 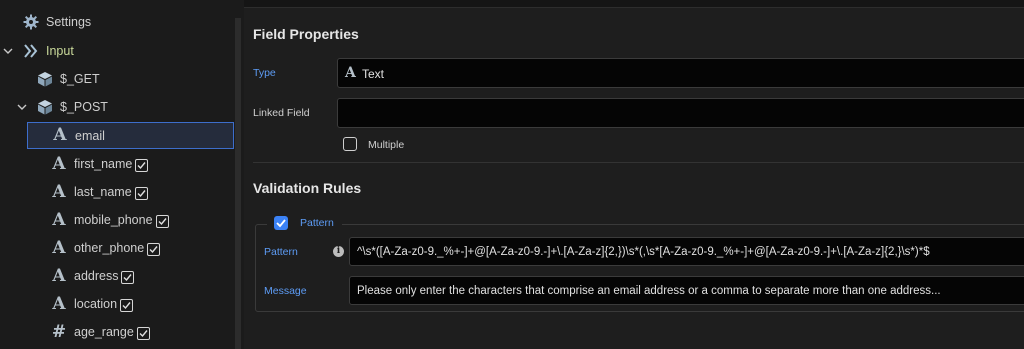 I want to click on tree-item-field-first-name: A first_name, so click(x=99, y=164).